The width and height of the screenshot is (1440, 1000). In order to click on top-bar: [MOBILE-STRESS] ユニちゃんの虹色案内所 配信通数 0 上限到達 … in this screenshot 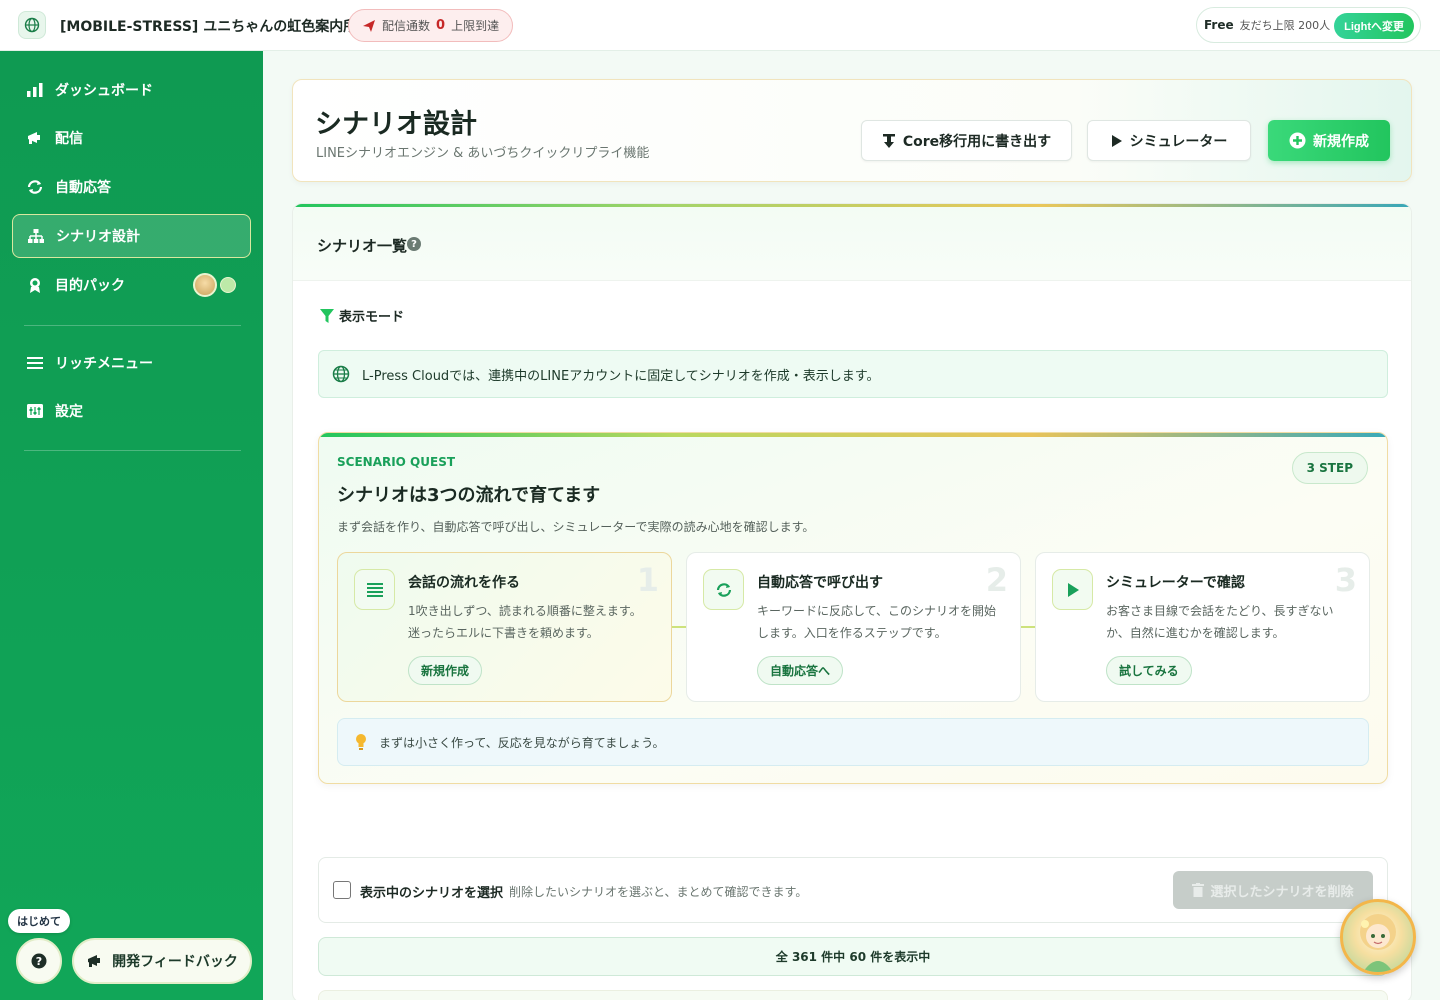, I will do `click(720, 25)`.